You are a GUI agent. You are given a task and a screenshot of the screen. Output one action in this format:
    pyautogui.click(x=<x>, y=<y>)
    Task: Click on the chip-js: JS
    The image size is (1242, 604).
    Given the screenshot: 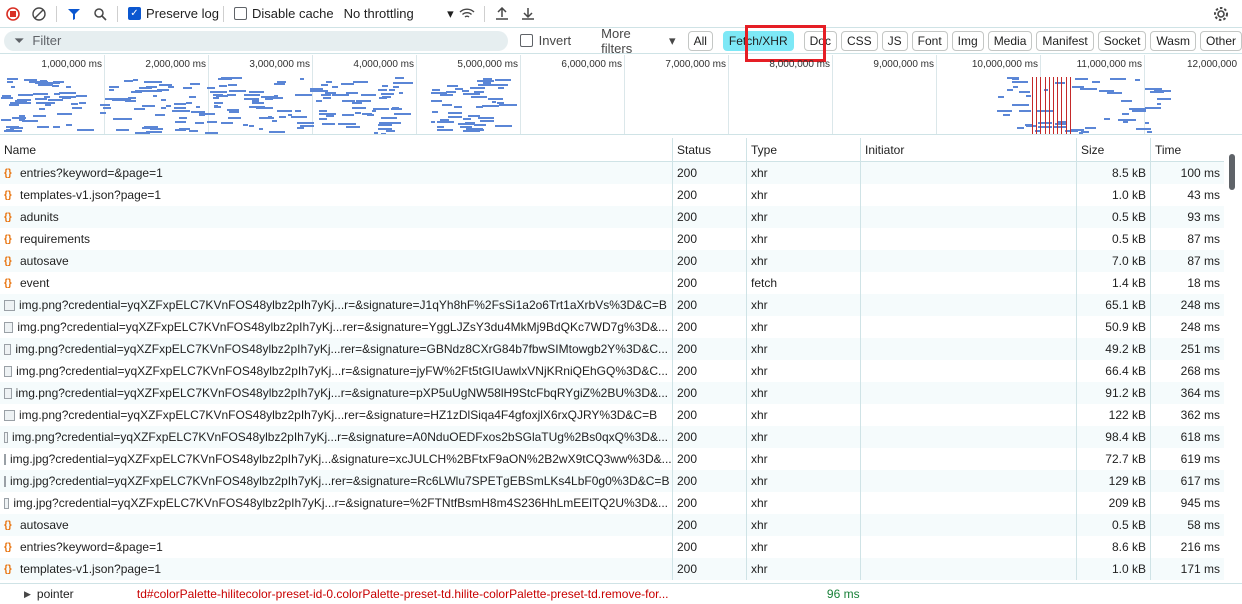 What is the action you would take?
    pyautogui.click(x=894, y=40)
    